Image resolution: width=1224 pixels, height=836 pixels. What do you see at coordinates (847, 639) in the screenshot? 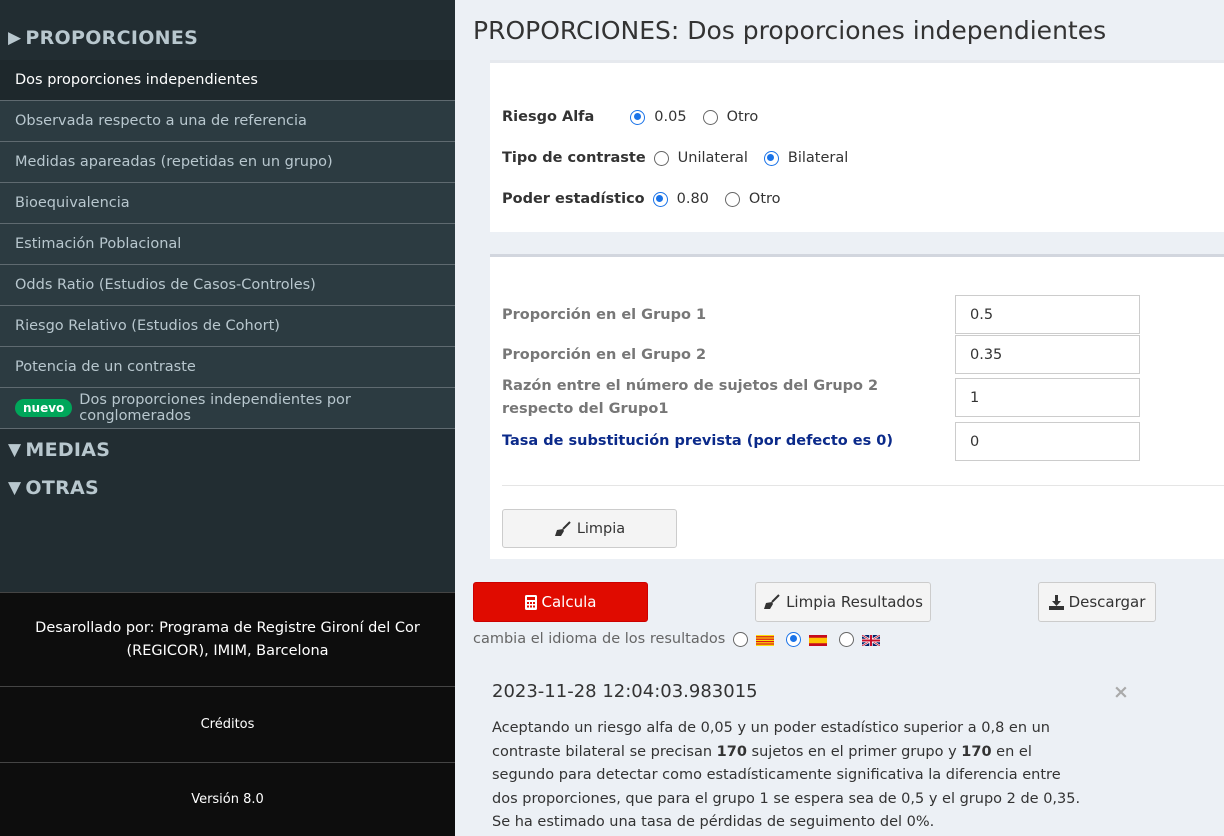
I see `language-radio-english` at bounding box center [847, 639].